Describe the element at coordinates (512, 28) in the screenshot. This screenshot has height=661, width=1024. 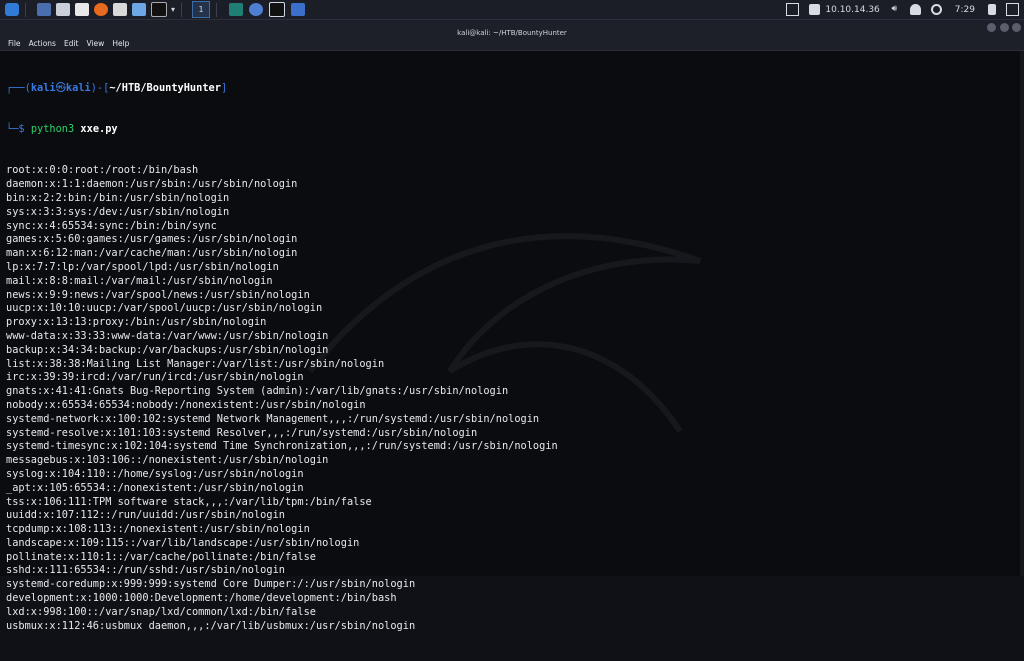
I see `window-titlebar: kali@kali: ~/HTB/BountyHunter` at that location.